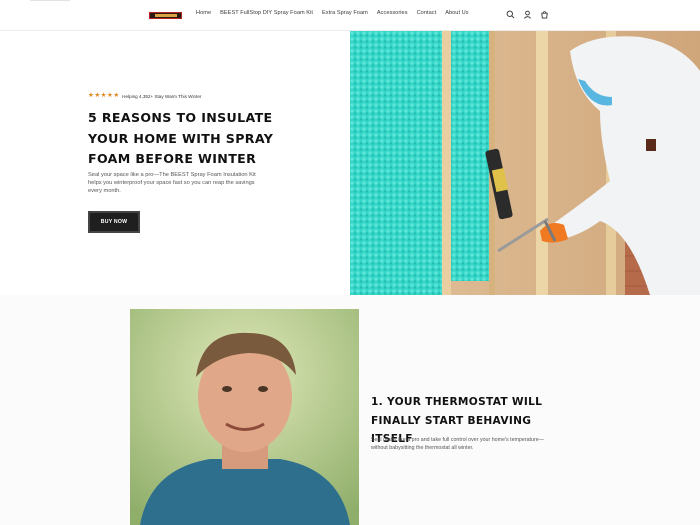 Image resolution: width=700 pixels, height=525 pixels. Describe the element at coordinates (345, 13) in the screenshot. I see `nav-item-extra-spray-foam: Extra Spray Foam` at that location.